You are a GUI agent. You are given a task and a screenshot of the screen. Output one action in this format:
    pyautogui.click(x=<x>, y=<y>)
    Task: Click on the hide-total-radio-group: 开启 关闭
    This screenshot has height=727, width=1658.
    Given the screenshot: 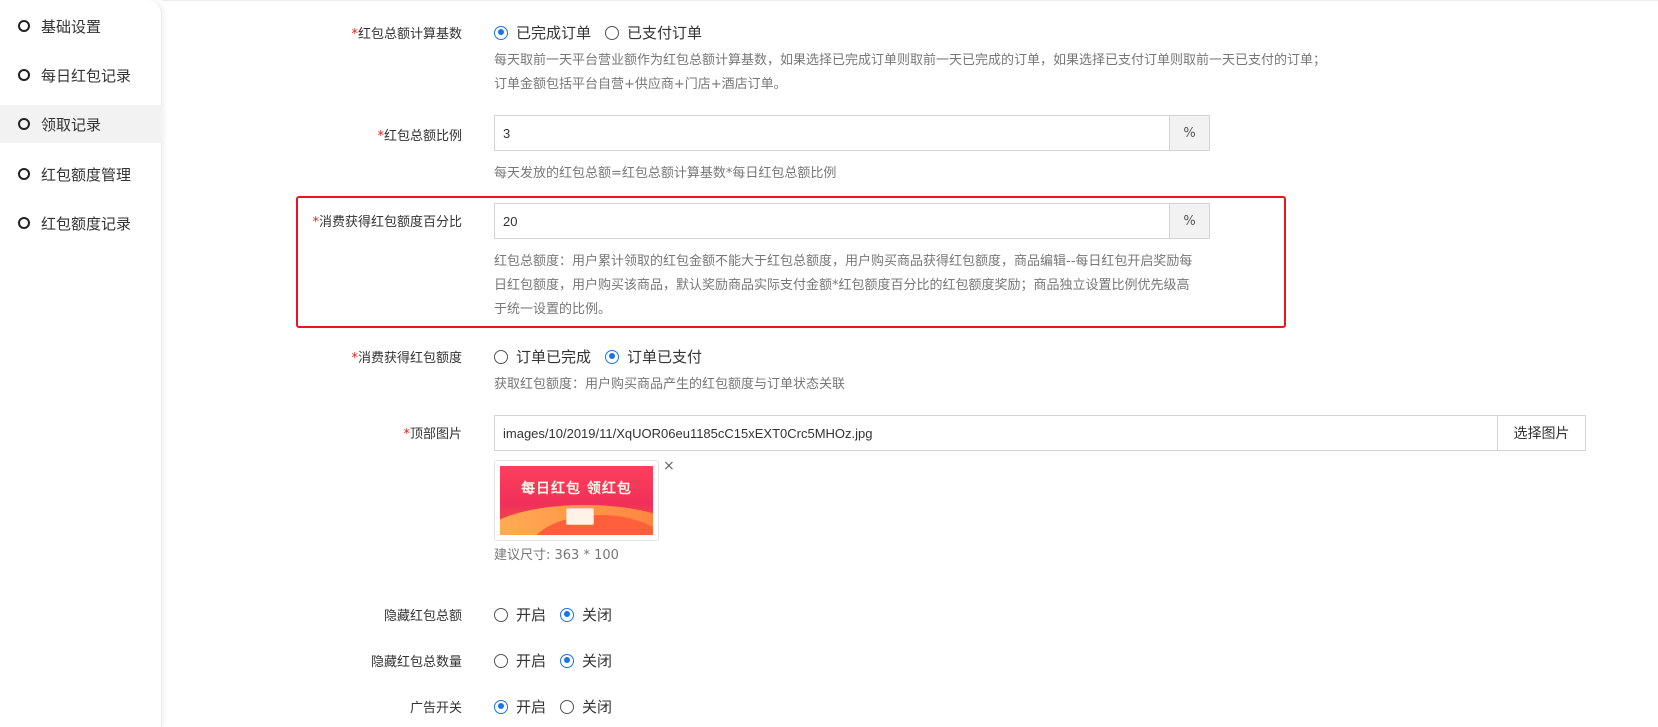 What is the action you would take?
    pyautogui.click(x=560, y=614)
    